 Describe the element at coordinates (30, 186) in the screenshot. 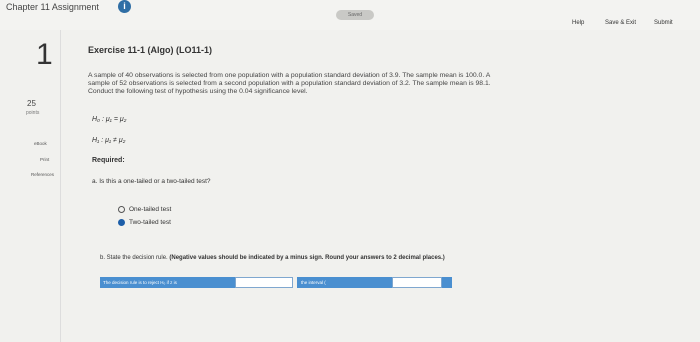

I see `question-sidebar` at that location.